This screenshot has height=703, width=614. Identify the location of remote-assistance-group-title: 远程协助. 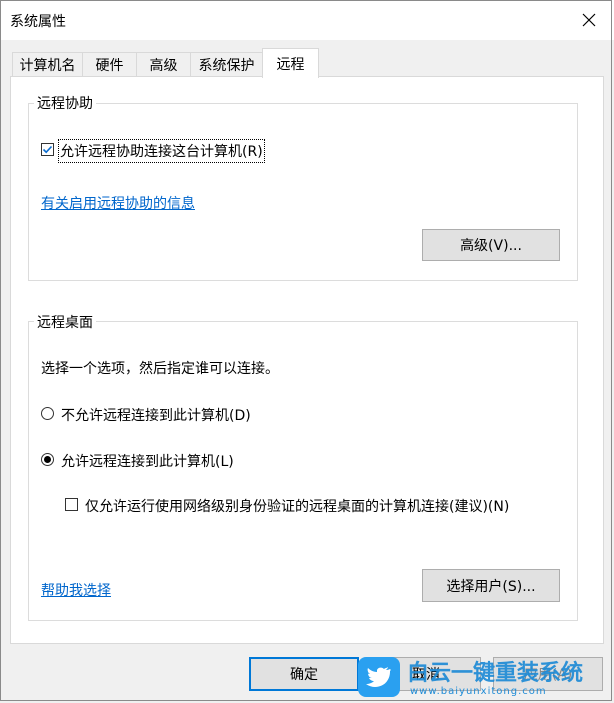
(65, 103).